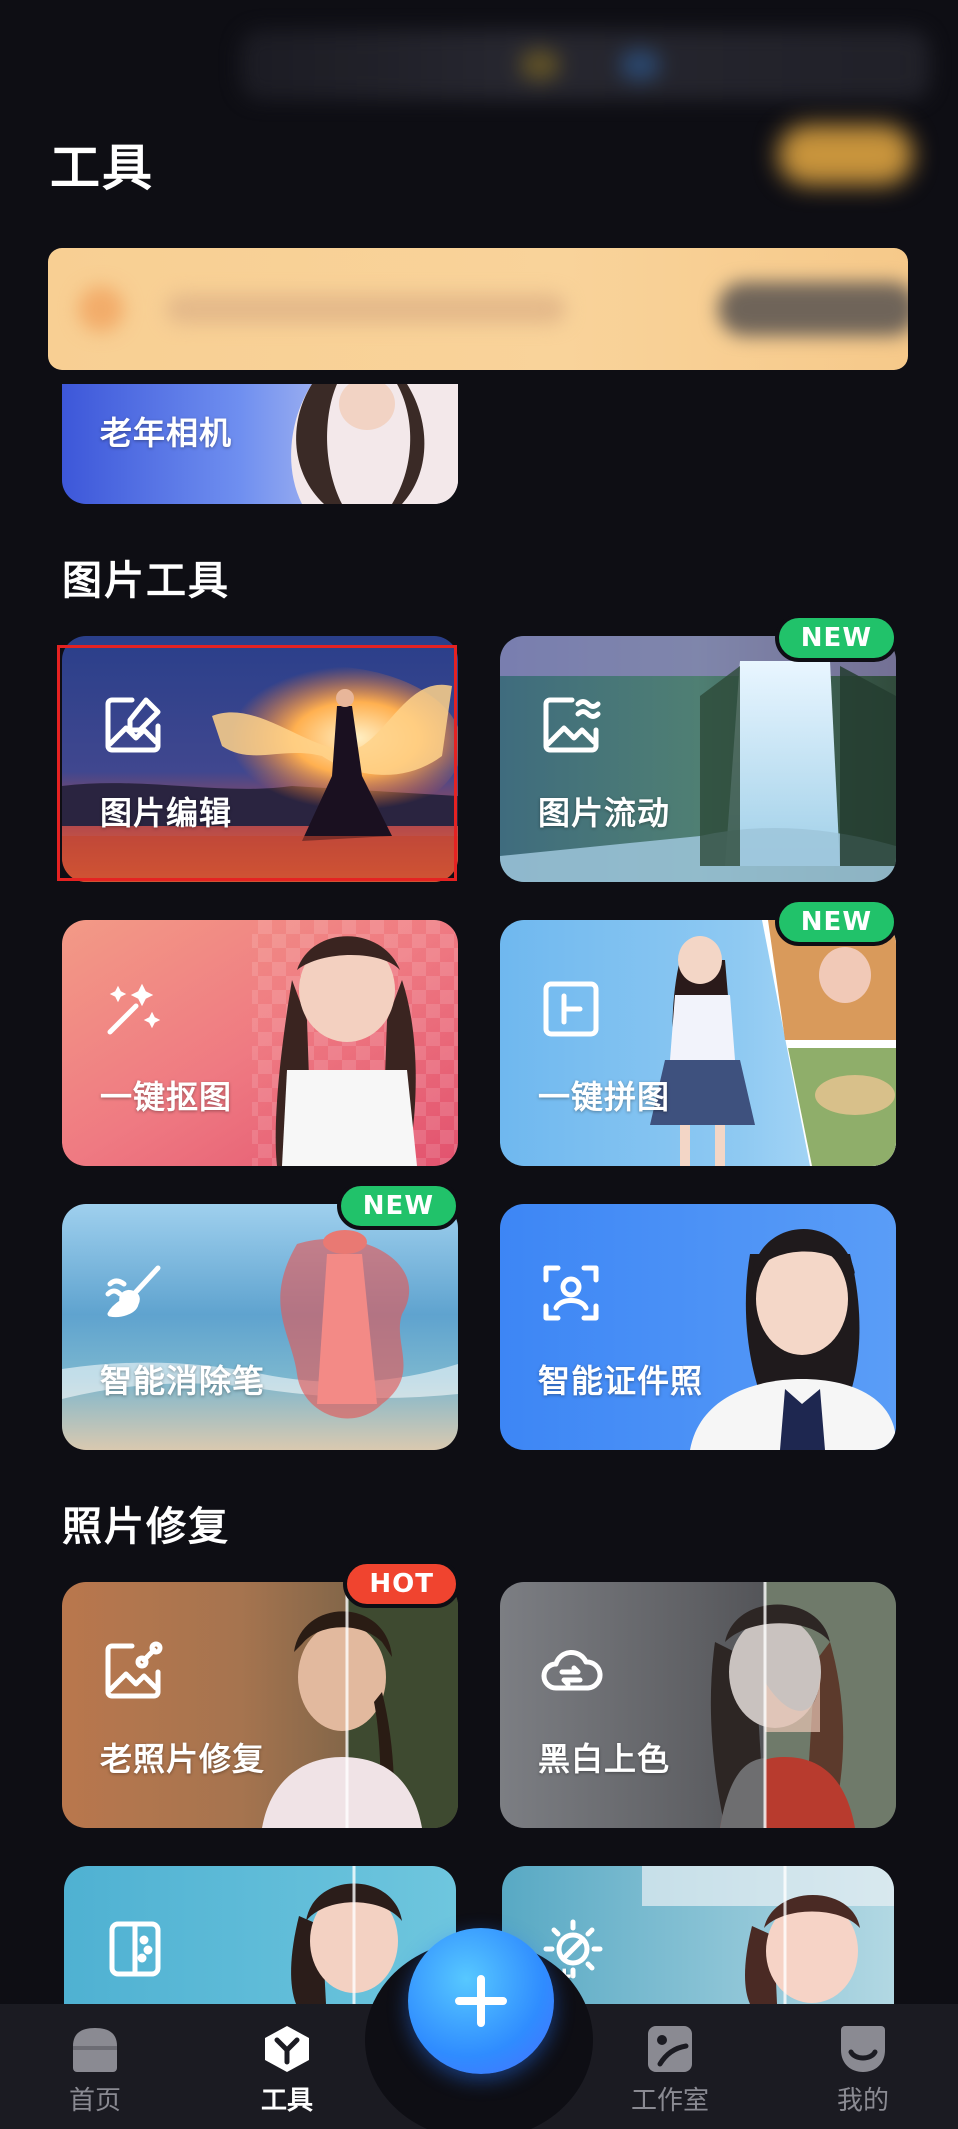 The height and width of the screenshot is (2129, 958). What do you see at coordinates (102, 168) in the screenshot?
I see `page-title: 工具` at bounding box center [102, 168].